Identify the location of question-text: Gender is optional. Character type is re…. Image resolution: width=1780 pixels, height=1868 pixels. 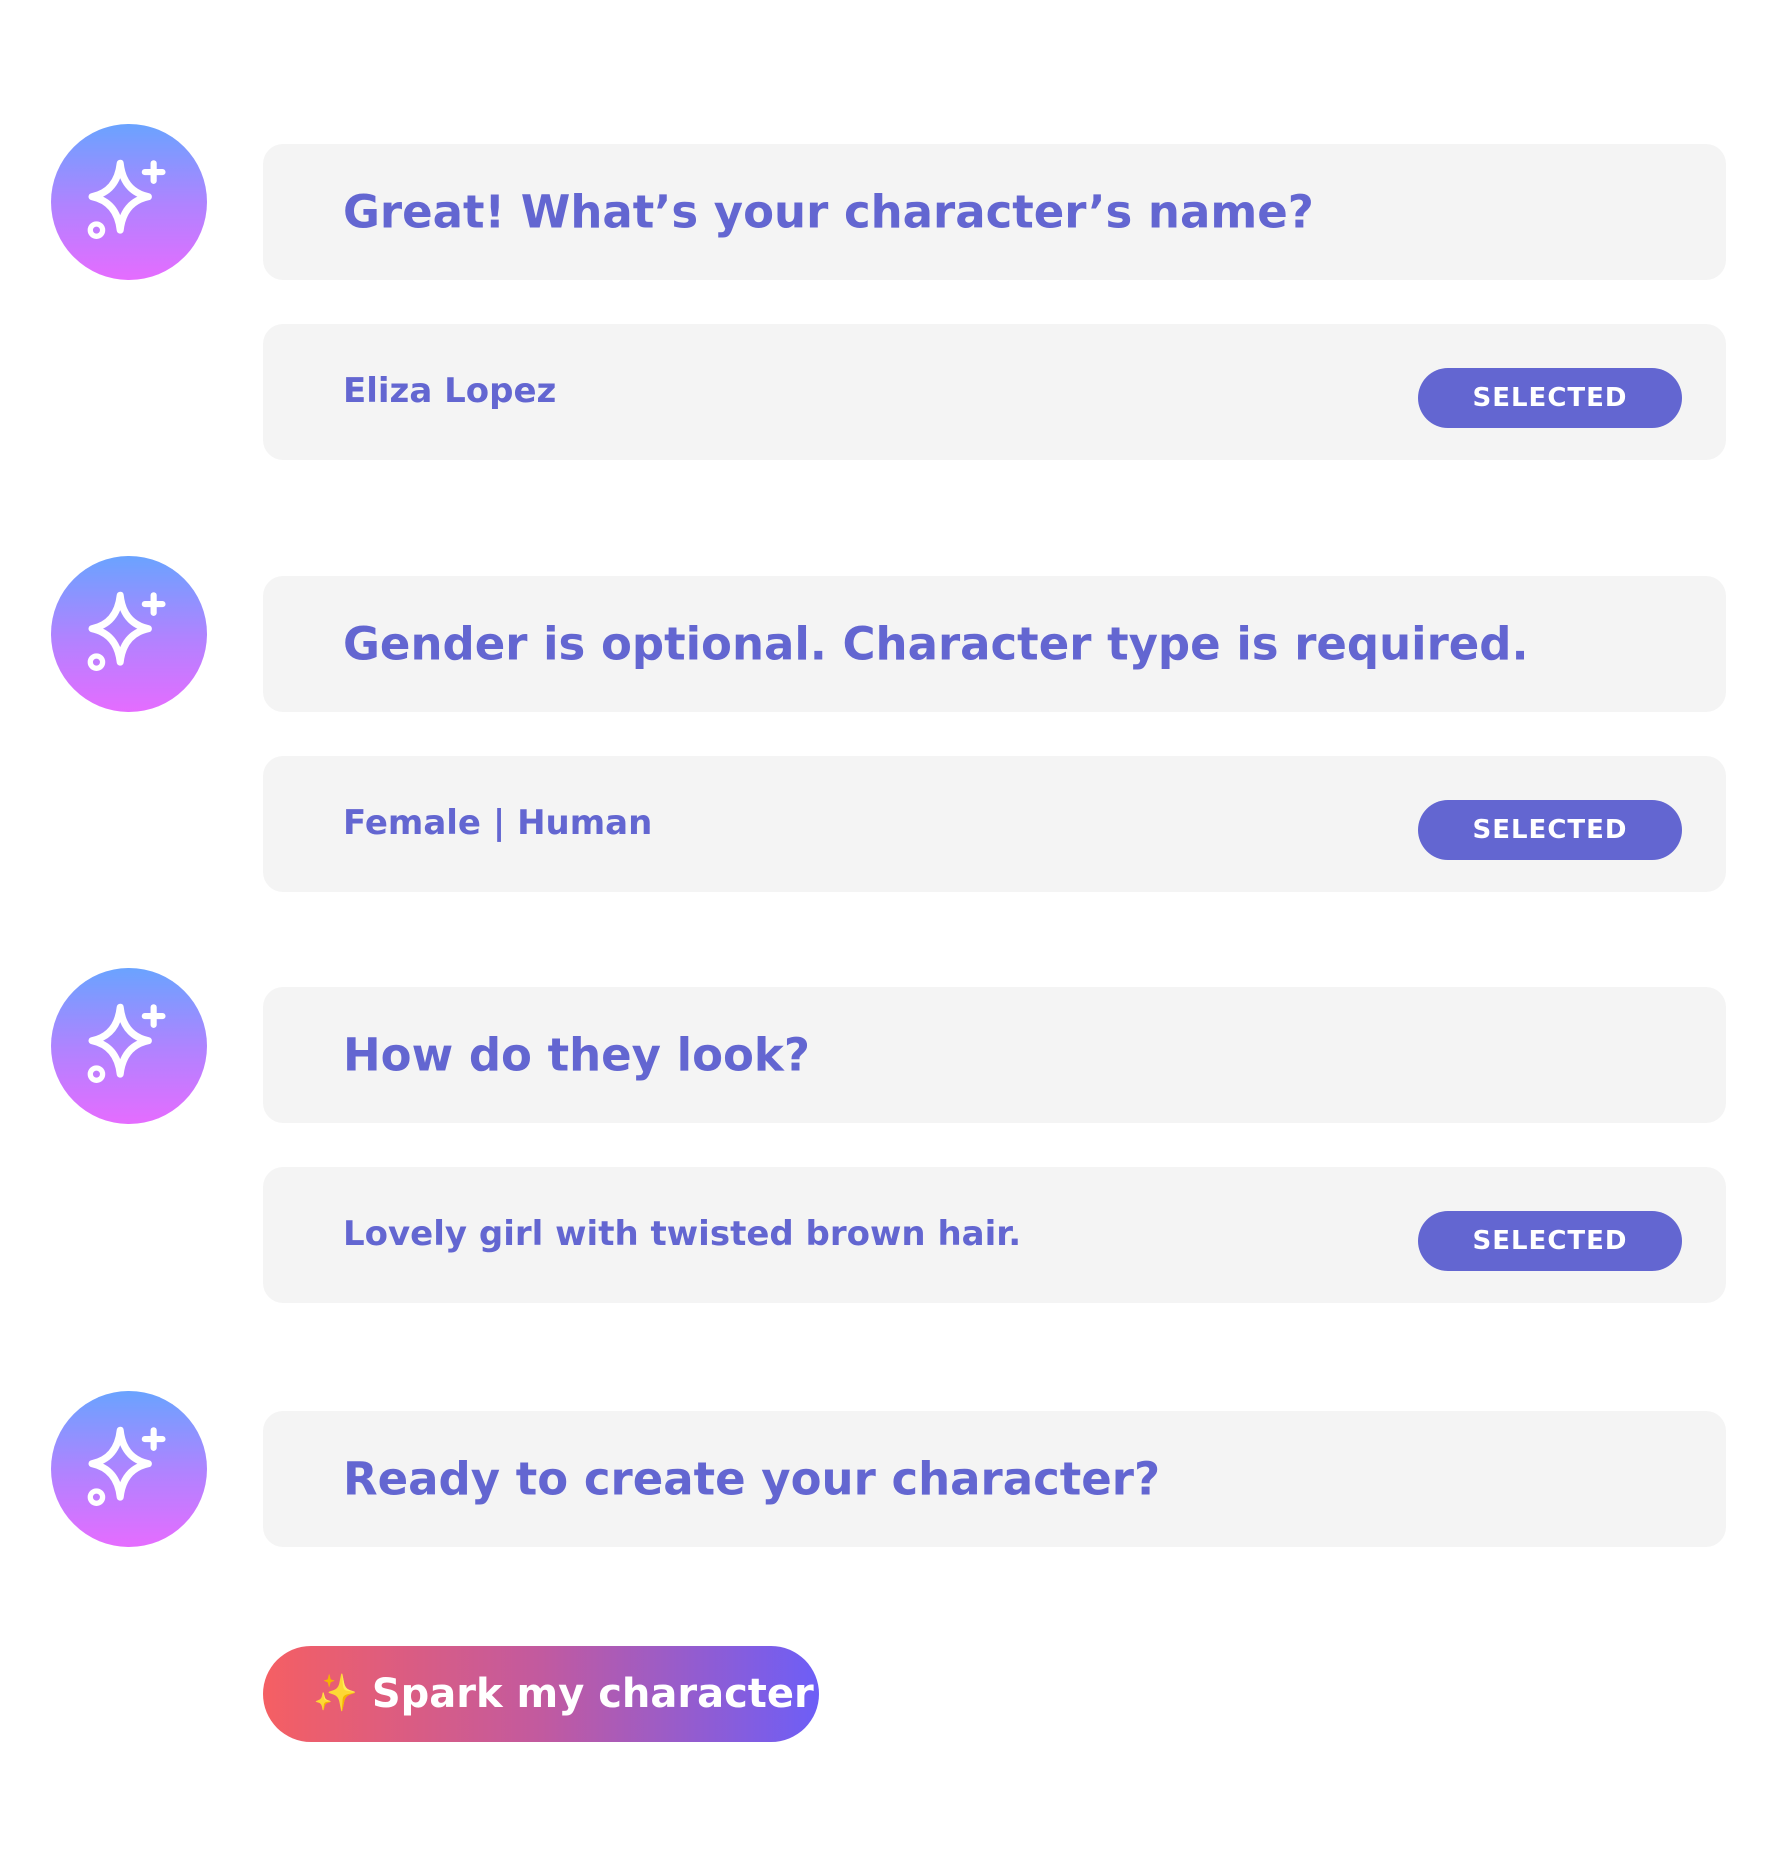
(936, 644).